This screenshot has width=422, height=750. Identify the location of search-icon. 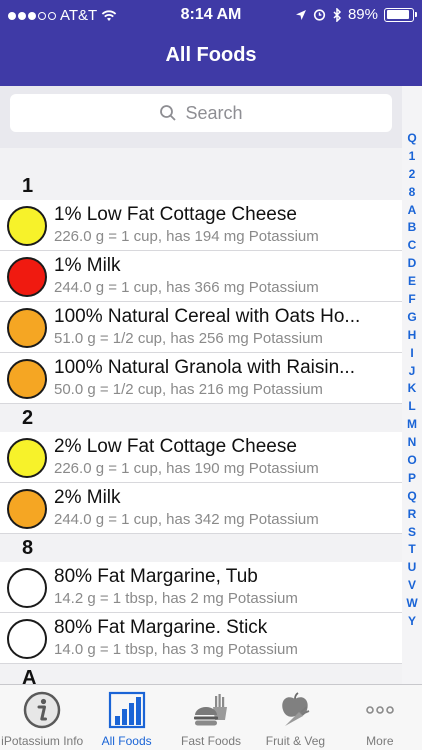
(168, 113).